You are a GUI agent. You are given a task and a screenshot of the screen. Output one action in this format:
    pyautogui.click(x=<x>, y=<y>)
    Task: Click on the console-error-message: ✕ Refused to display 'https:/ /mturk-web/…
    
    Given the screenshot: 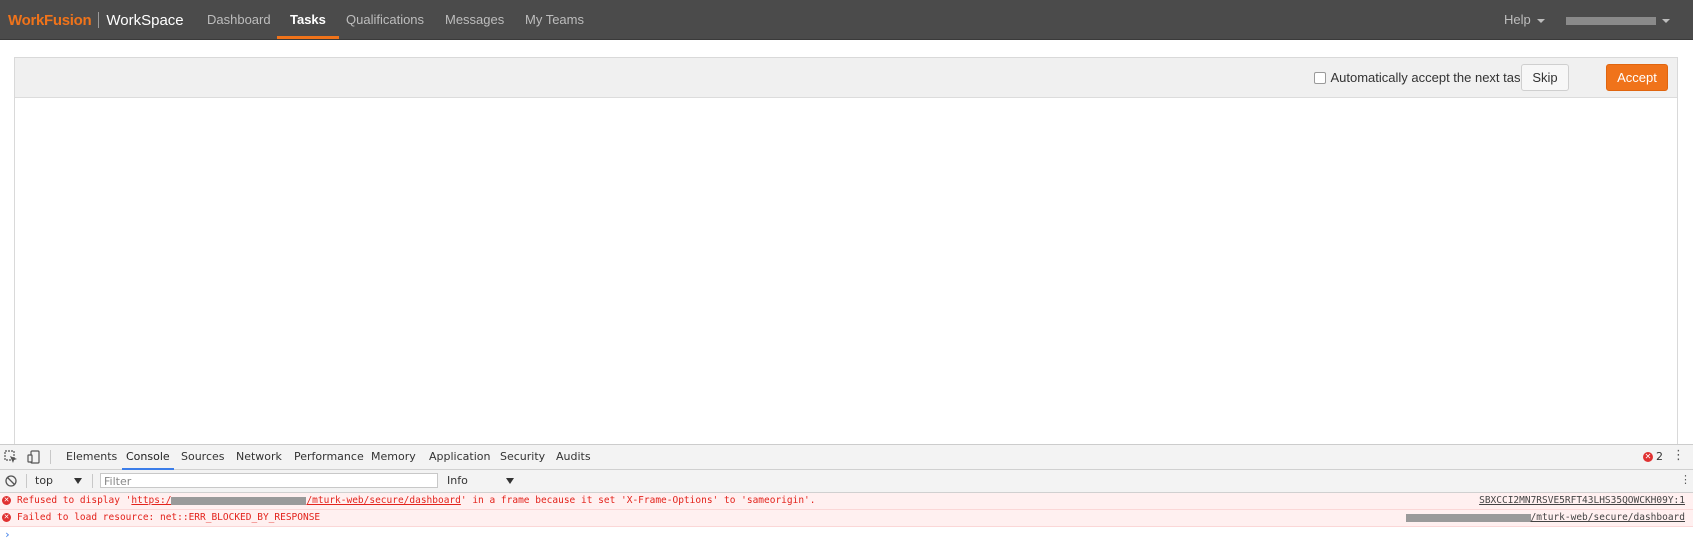 What is the action you would take?
    pyautogui.click(x=846, y=501)
    